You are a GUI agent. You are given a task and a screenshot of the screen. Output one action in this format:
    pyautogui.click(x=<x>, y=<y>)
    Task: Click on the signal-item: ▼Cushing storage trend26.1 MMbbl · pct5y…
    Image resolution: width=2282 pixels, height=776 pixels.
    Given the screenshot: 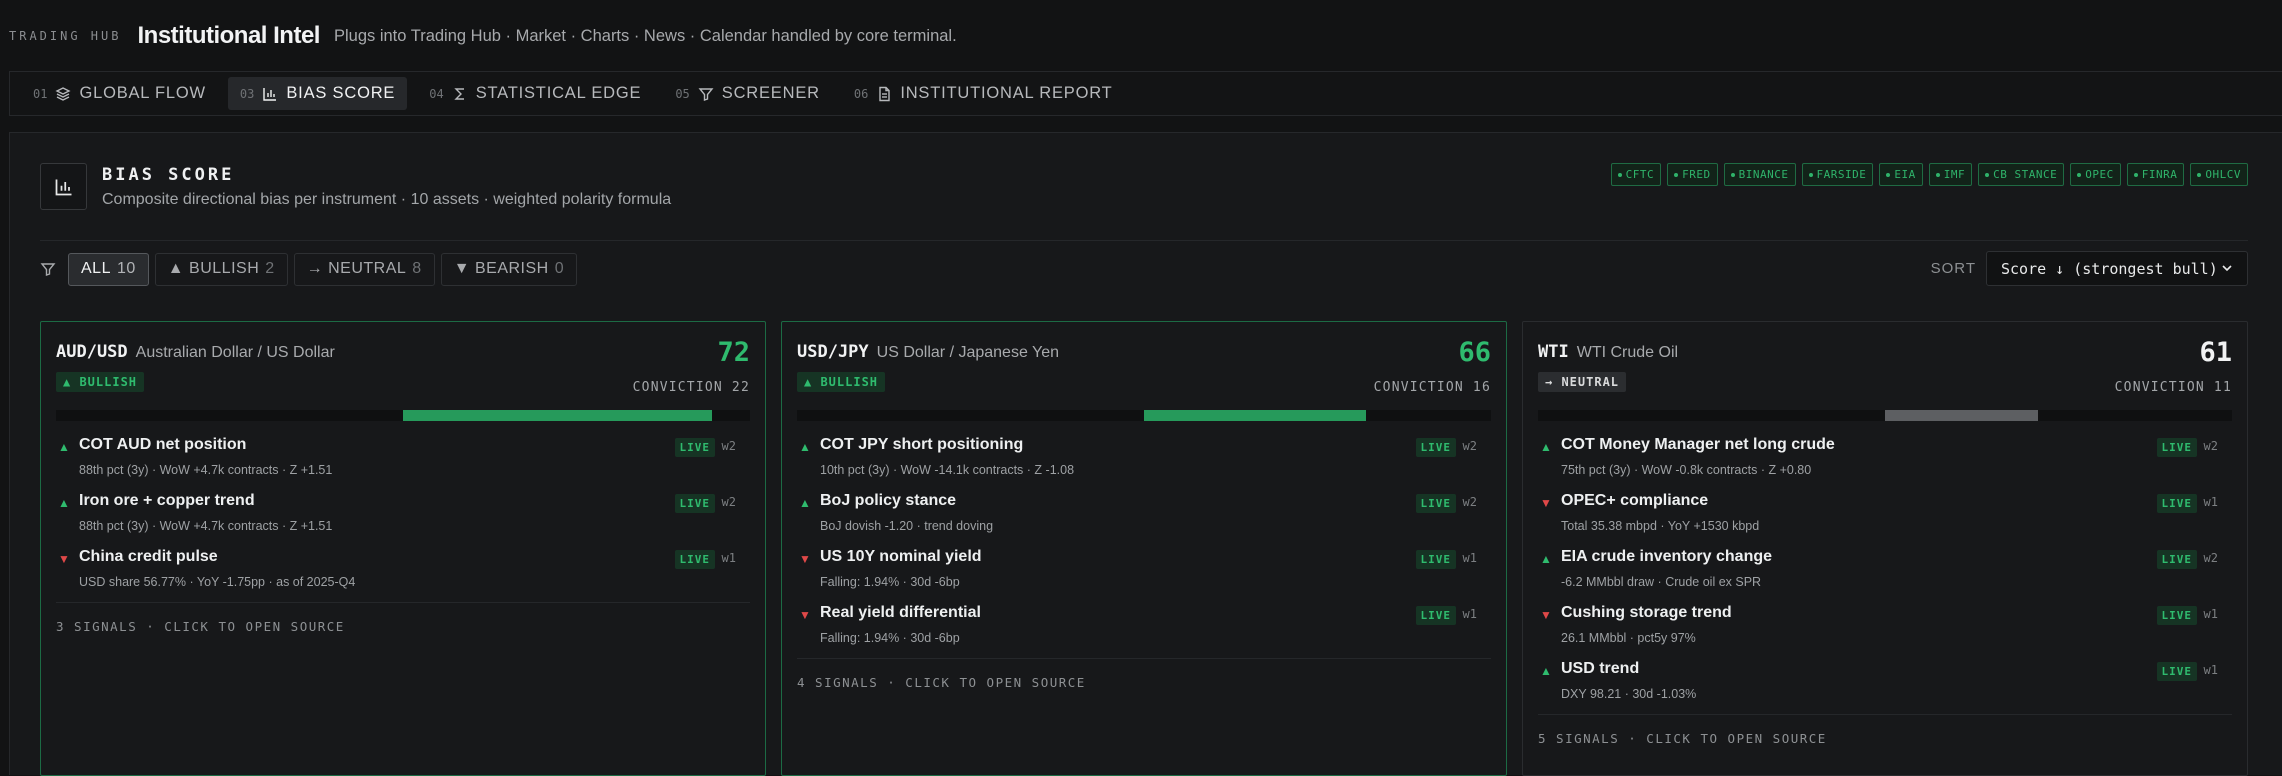 What is the action you would take?
    pyautogui.click(x=1885, y=628)
    